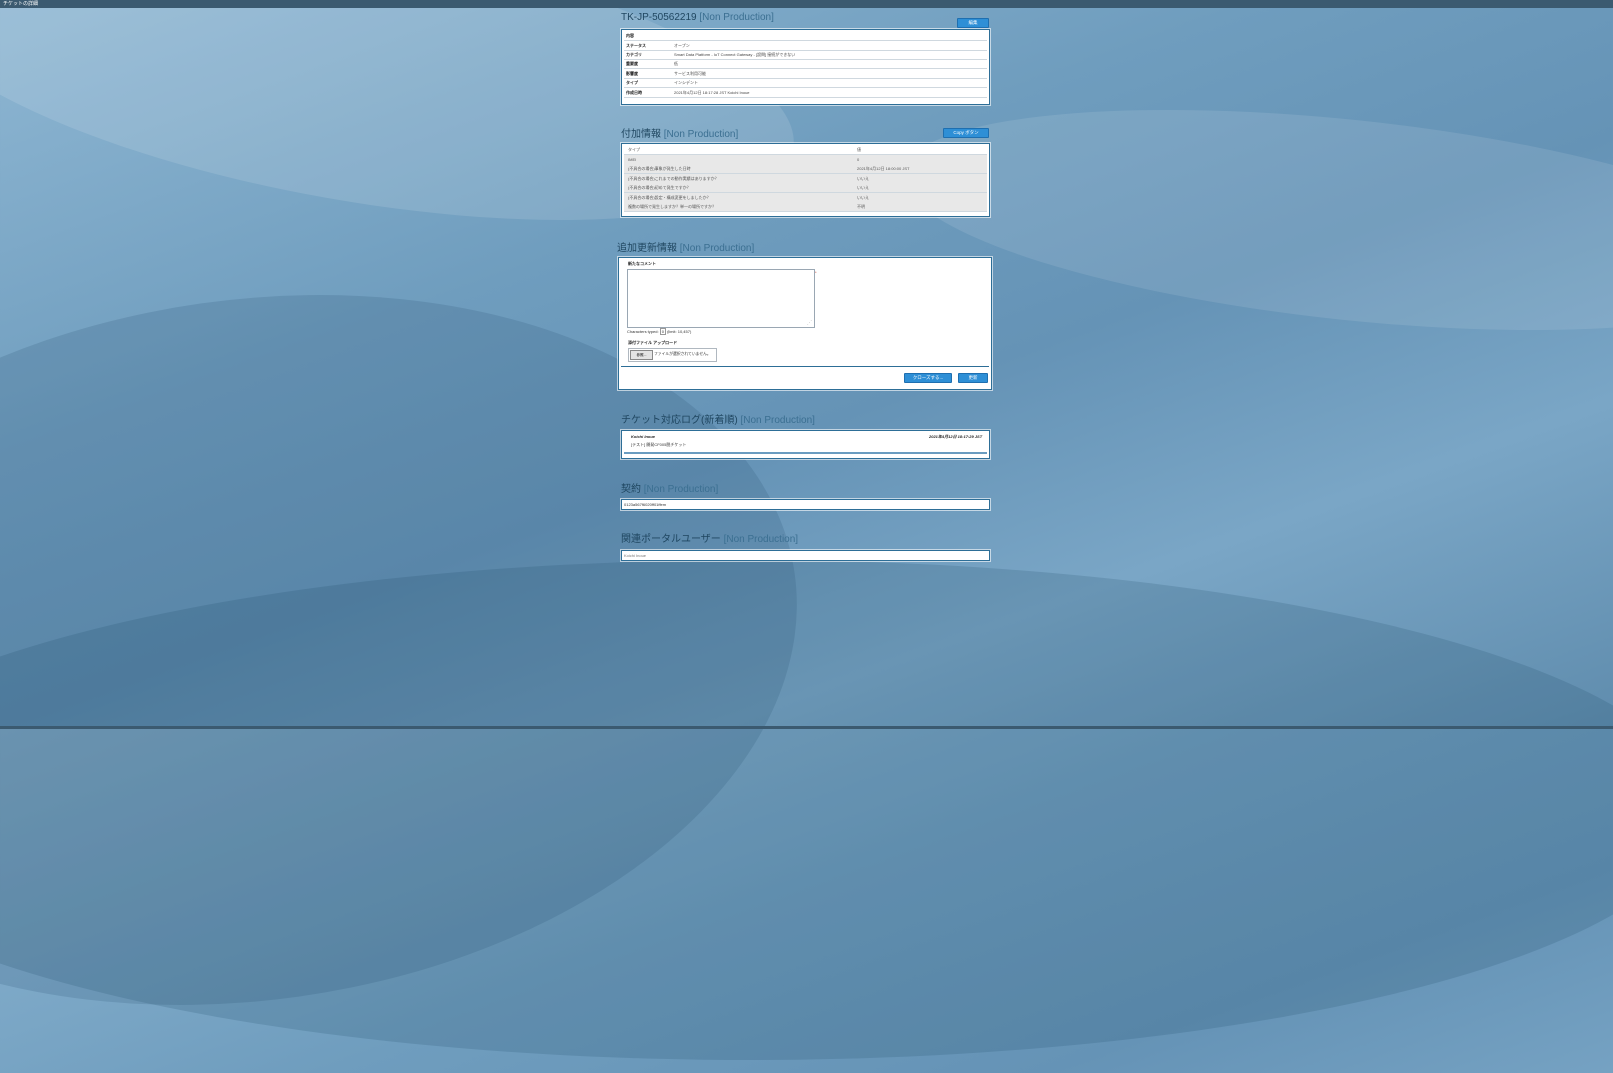  What do you see at coordinates (805, 504) in the screenshot?
I see `contract-panel: 0123a567f6020ff01ffem` at bounding box center [805, 504].